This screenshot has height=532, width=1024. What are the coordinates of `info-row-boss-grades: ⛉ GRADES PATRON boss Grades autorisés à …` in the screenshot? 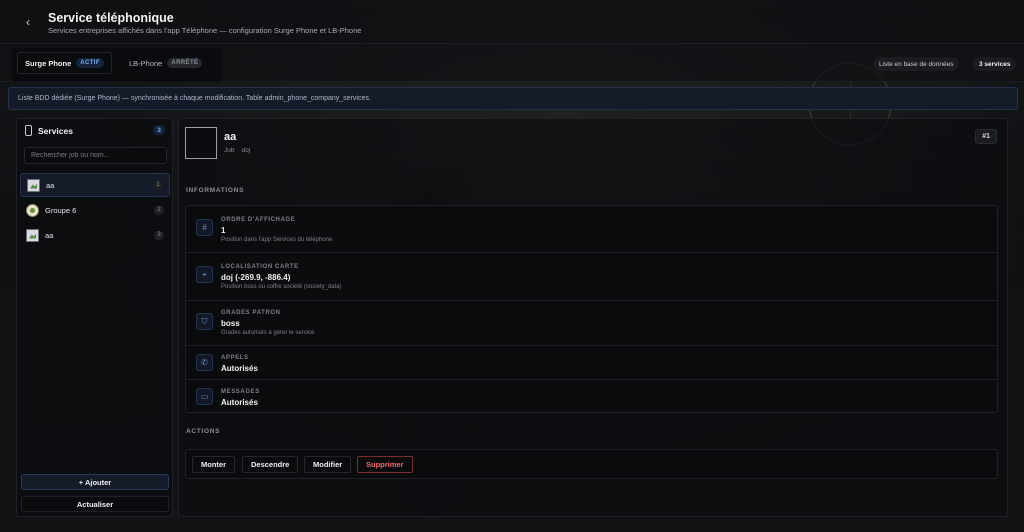 It's located at (591, 323).